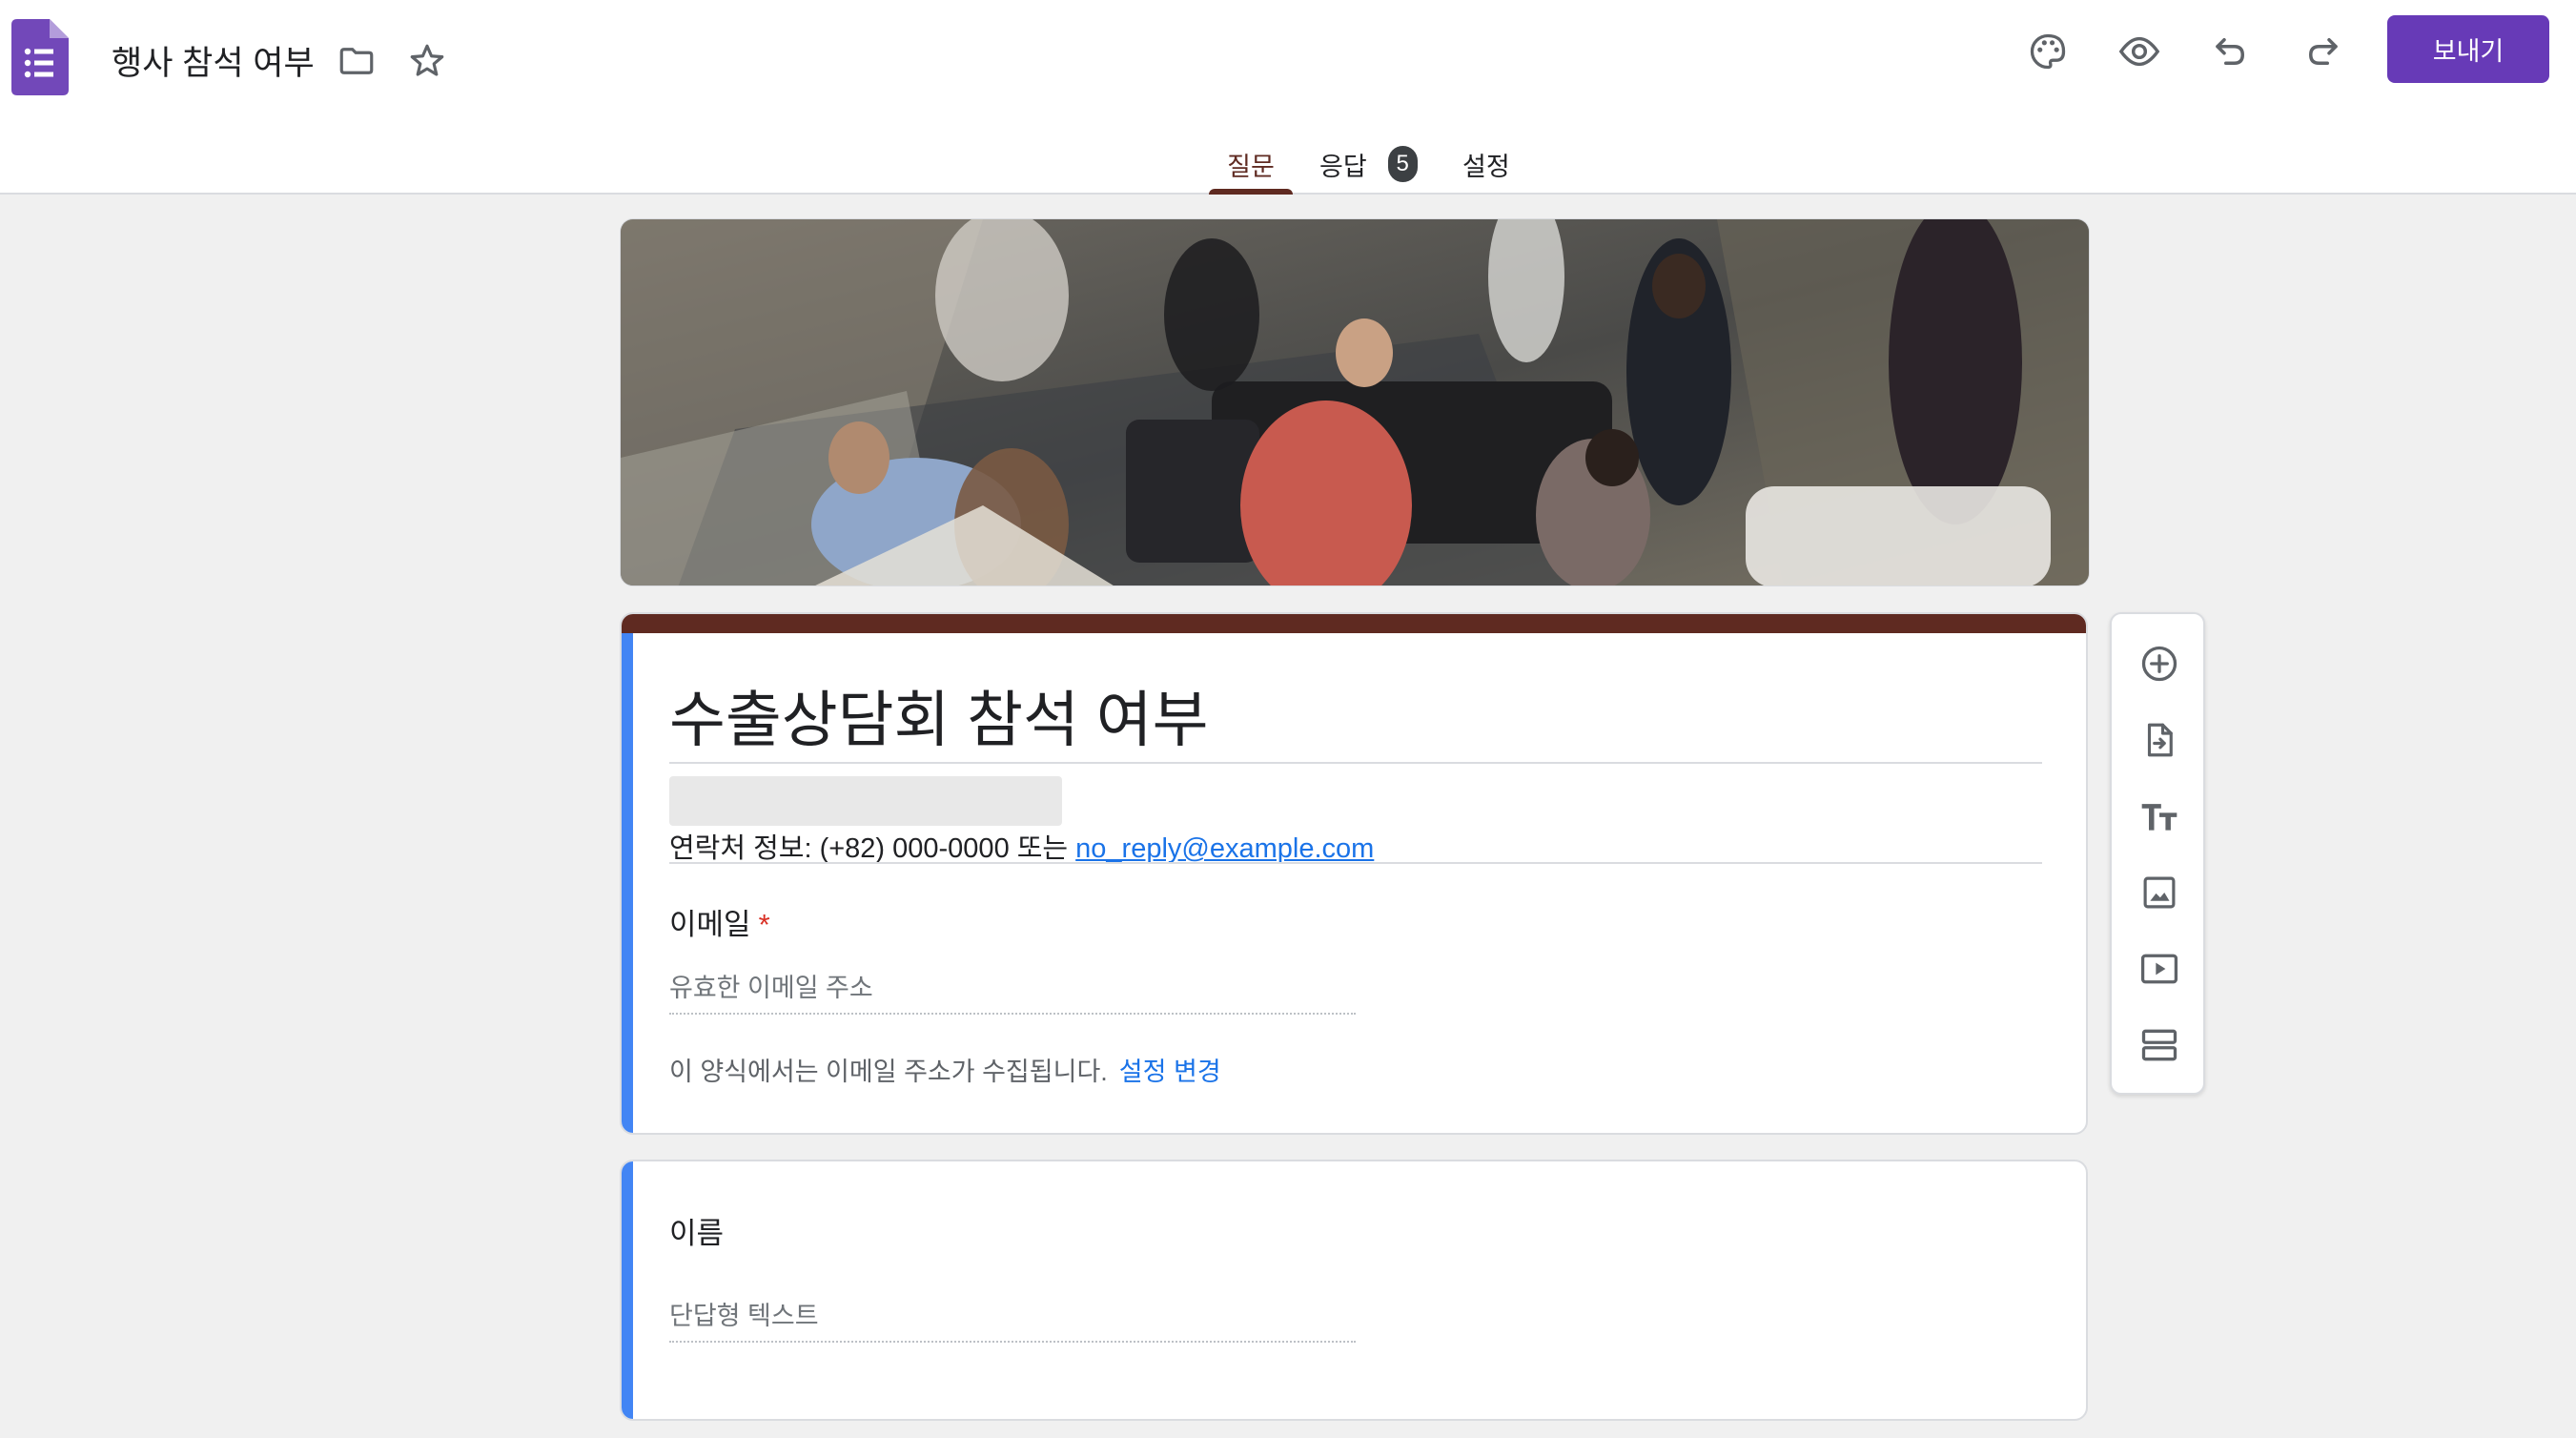 The image size is (2576, 1438). I want to click on required-asterisk: *, so click(764, 924).